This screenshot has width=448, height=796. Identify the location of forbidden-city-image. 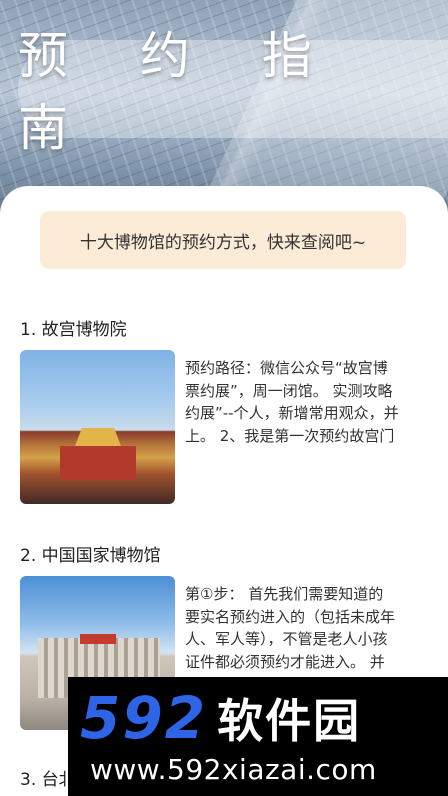
(97, 427).